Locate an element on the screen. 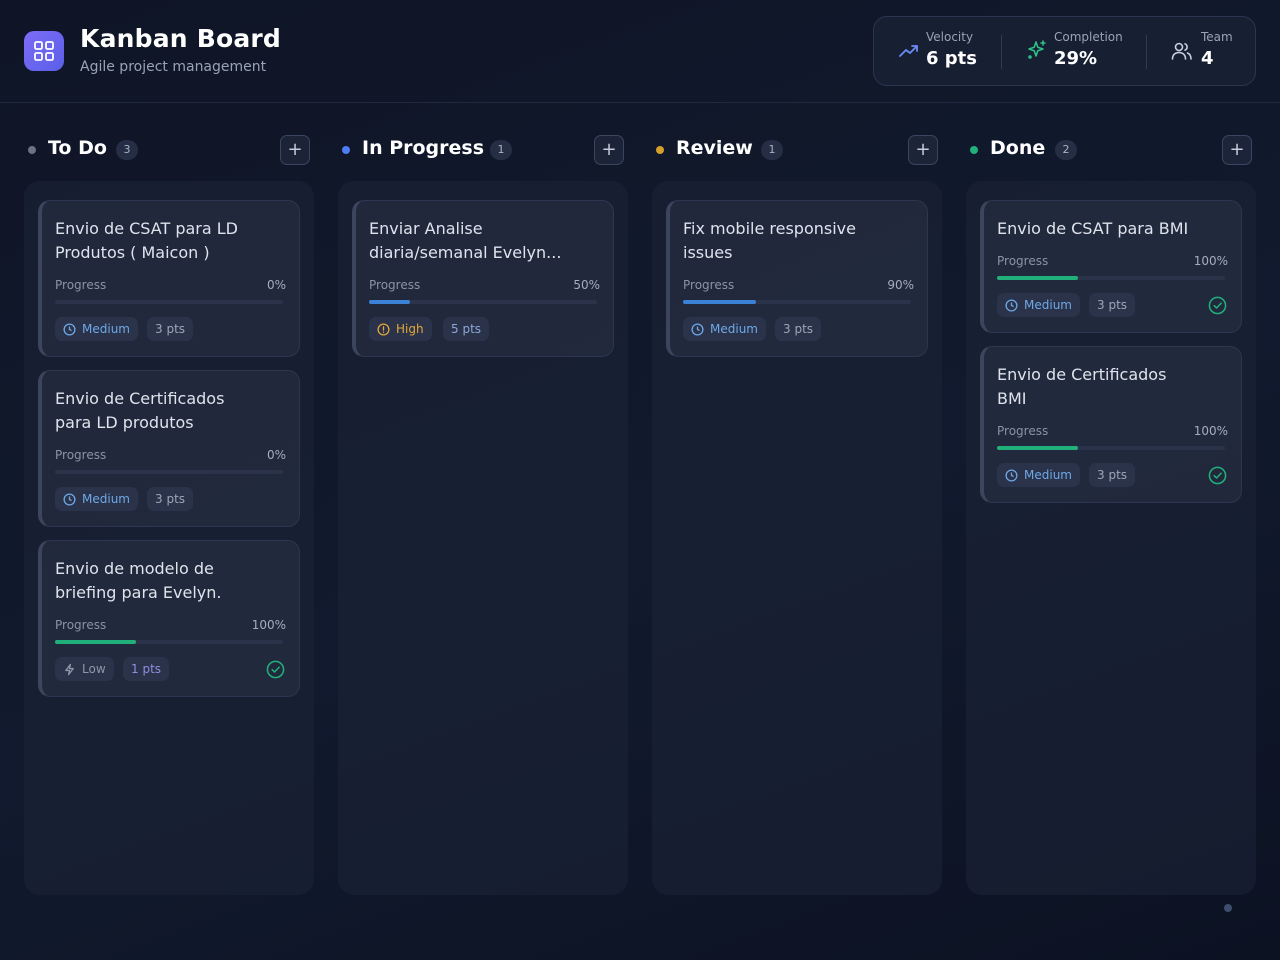 The width and height of the screenshot is (1280, 960). points-badge: 5 pts is located at coordinates (466, 329).